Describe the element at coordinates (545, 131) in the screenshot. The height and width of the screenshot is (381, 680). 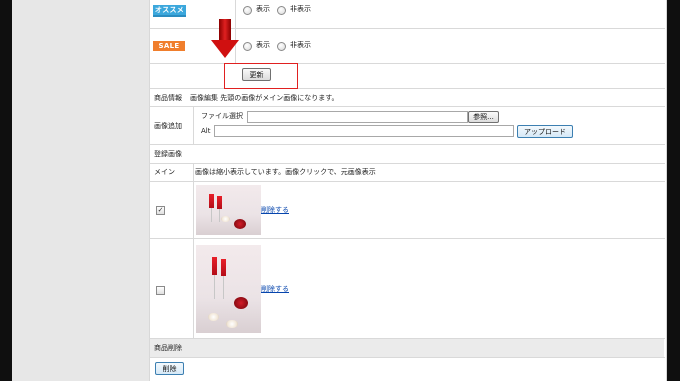
I see `upload-button: アップロード` at that location.